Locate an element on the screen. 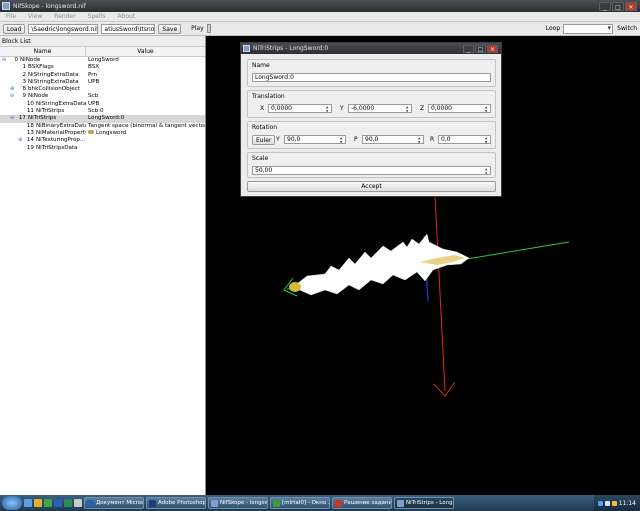  quicklaunch-app-icon is located at coordinates (48, 503).